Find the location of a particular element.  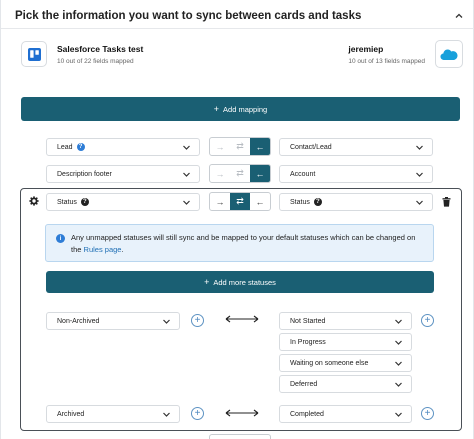

info-circle-icon: i is located at coordinates (60, 238).